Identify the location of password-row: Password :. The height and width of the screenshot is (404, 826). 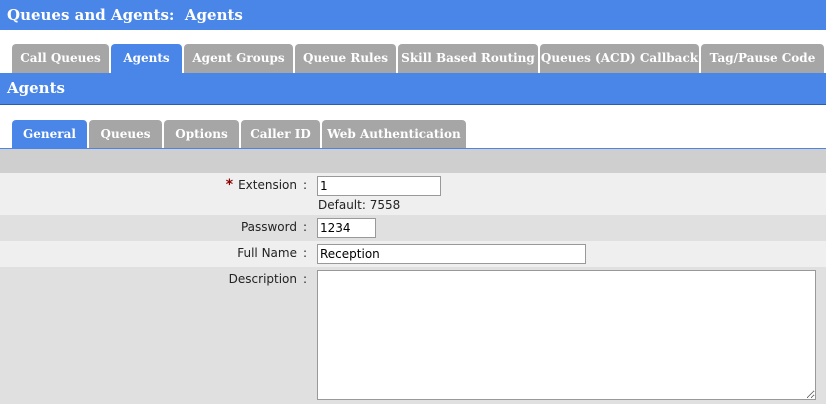
(413, 228).